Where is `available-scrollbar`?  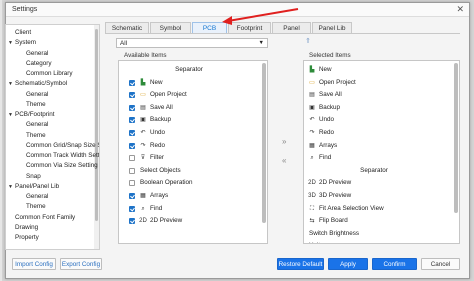
available-scrollbar is located at coordinates (264, 143).